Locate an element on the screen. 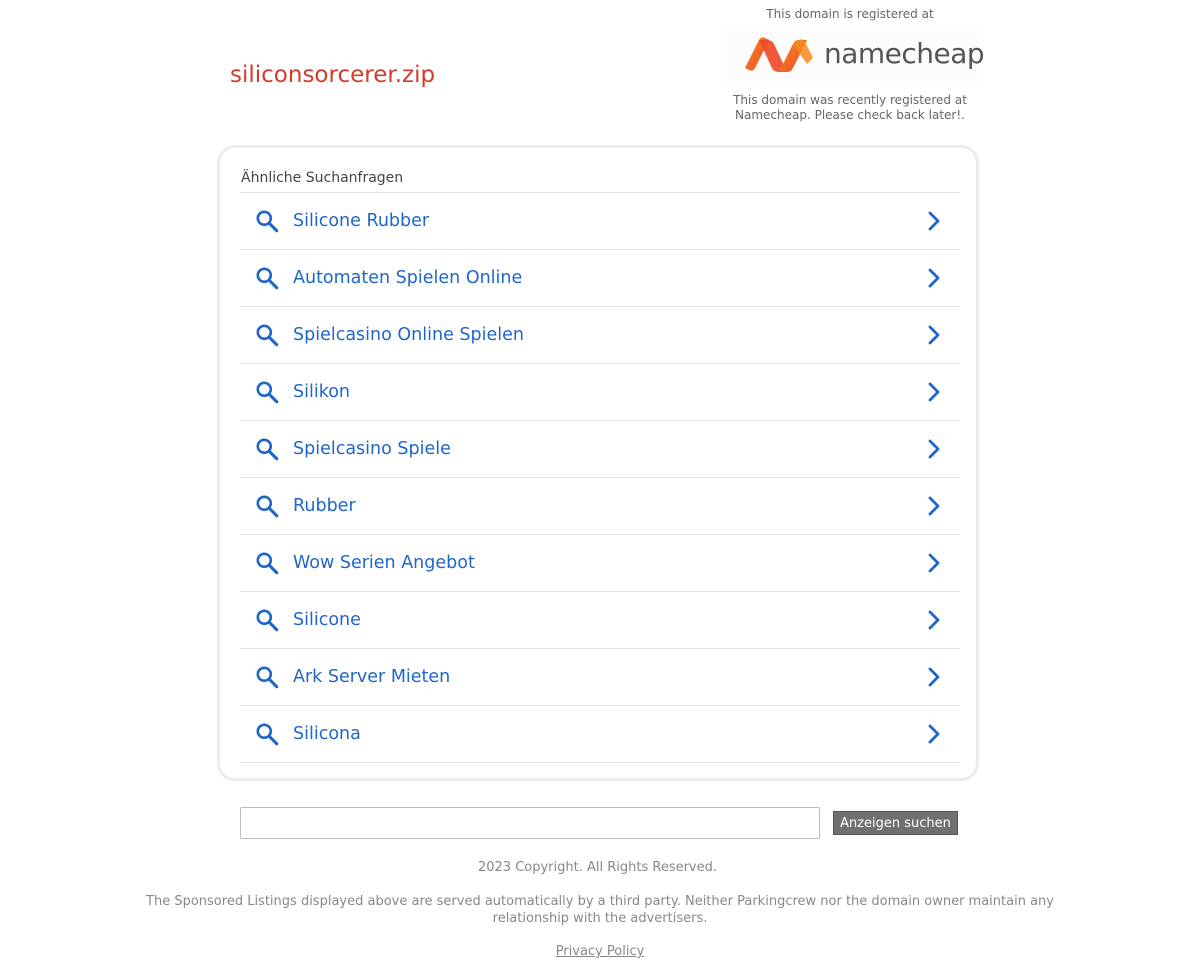  privacy-policy: Privacy Policy is located at coordinates (600, 951).